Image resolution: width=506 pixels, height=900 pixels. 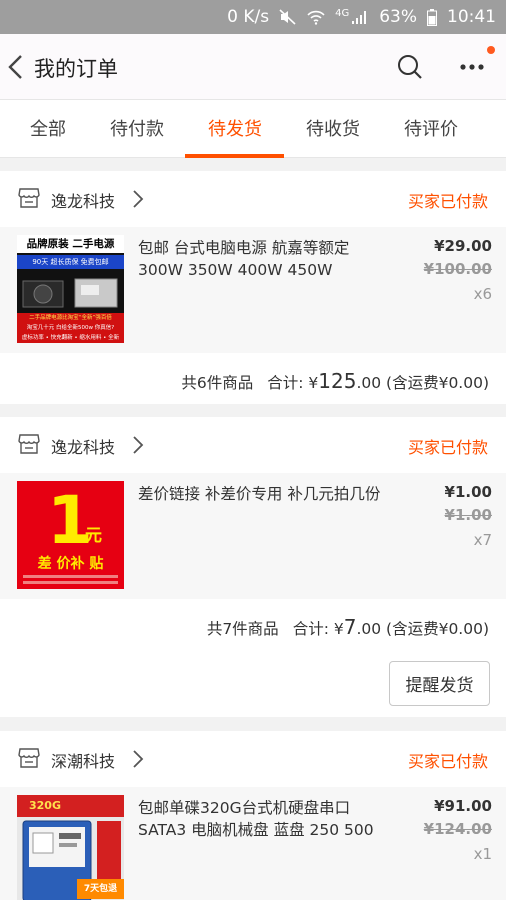 What do you see at coordinates (316, 17) in the screenshot?
I see `wifi-icon` at bounding box center [316, 17].